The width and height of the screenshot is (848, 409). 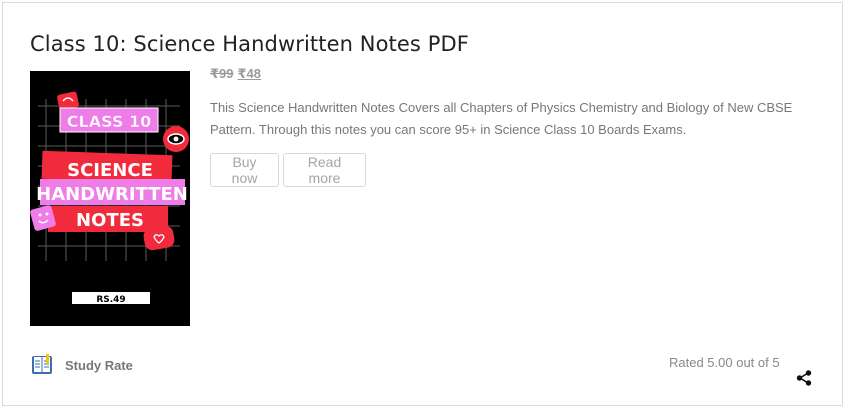 I want to click on svg-text: CLASS 10, so click(x=109, y=121).